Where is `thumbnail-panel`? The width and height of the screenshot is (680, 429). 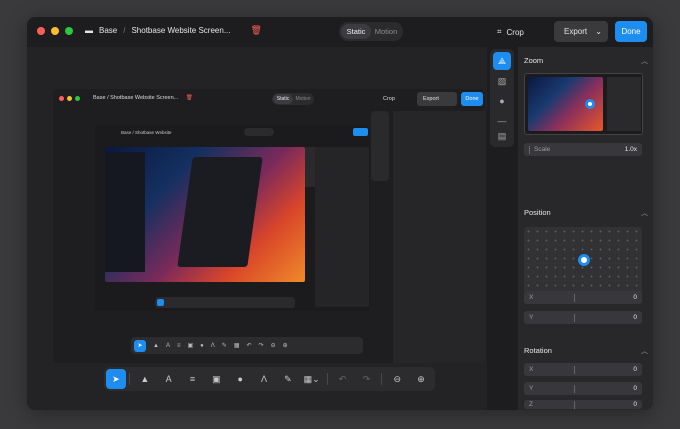
thumbnail-panel is located at coordinates (624, 104).